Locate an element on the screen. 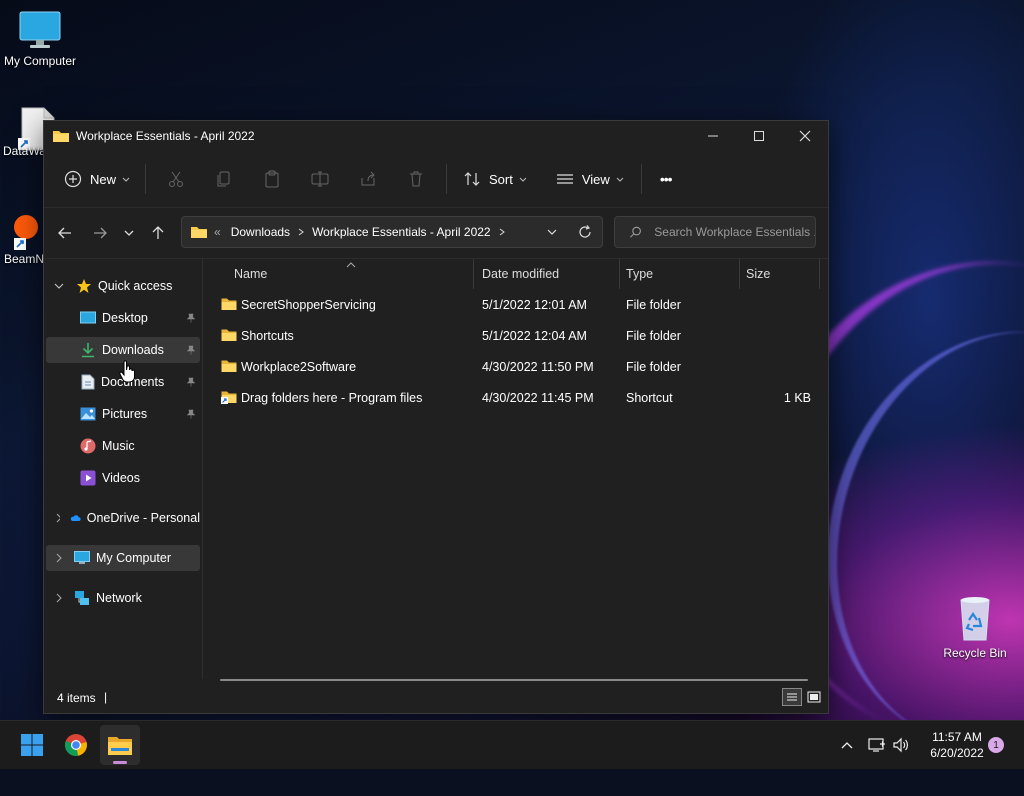 This screenshot has height=796, width=1024. sidebar-item-pictures: Pictures is located at coordinates (123, 414).